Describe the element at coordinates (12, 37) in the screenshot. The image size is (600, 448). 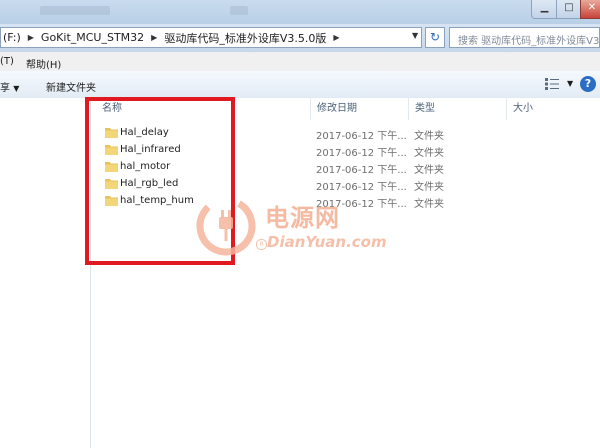
I see `breadcrumb-drive: (F:)` at that location.